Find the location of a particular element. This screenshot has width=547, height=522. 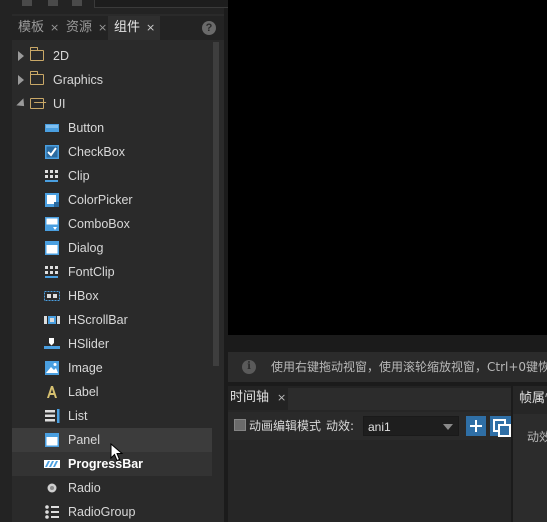

tab-templates: 模板 × is located at coordinates (38, 28).